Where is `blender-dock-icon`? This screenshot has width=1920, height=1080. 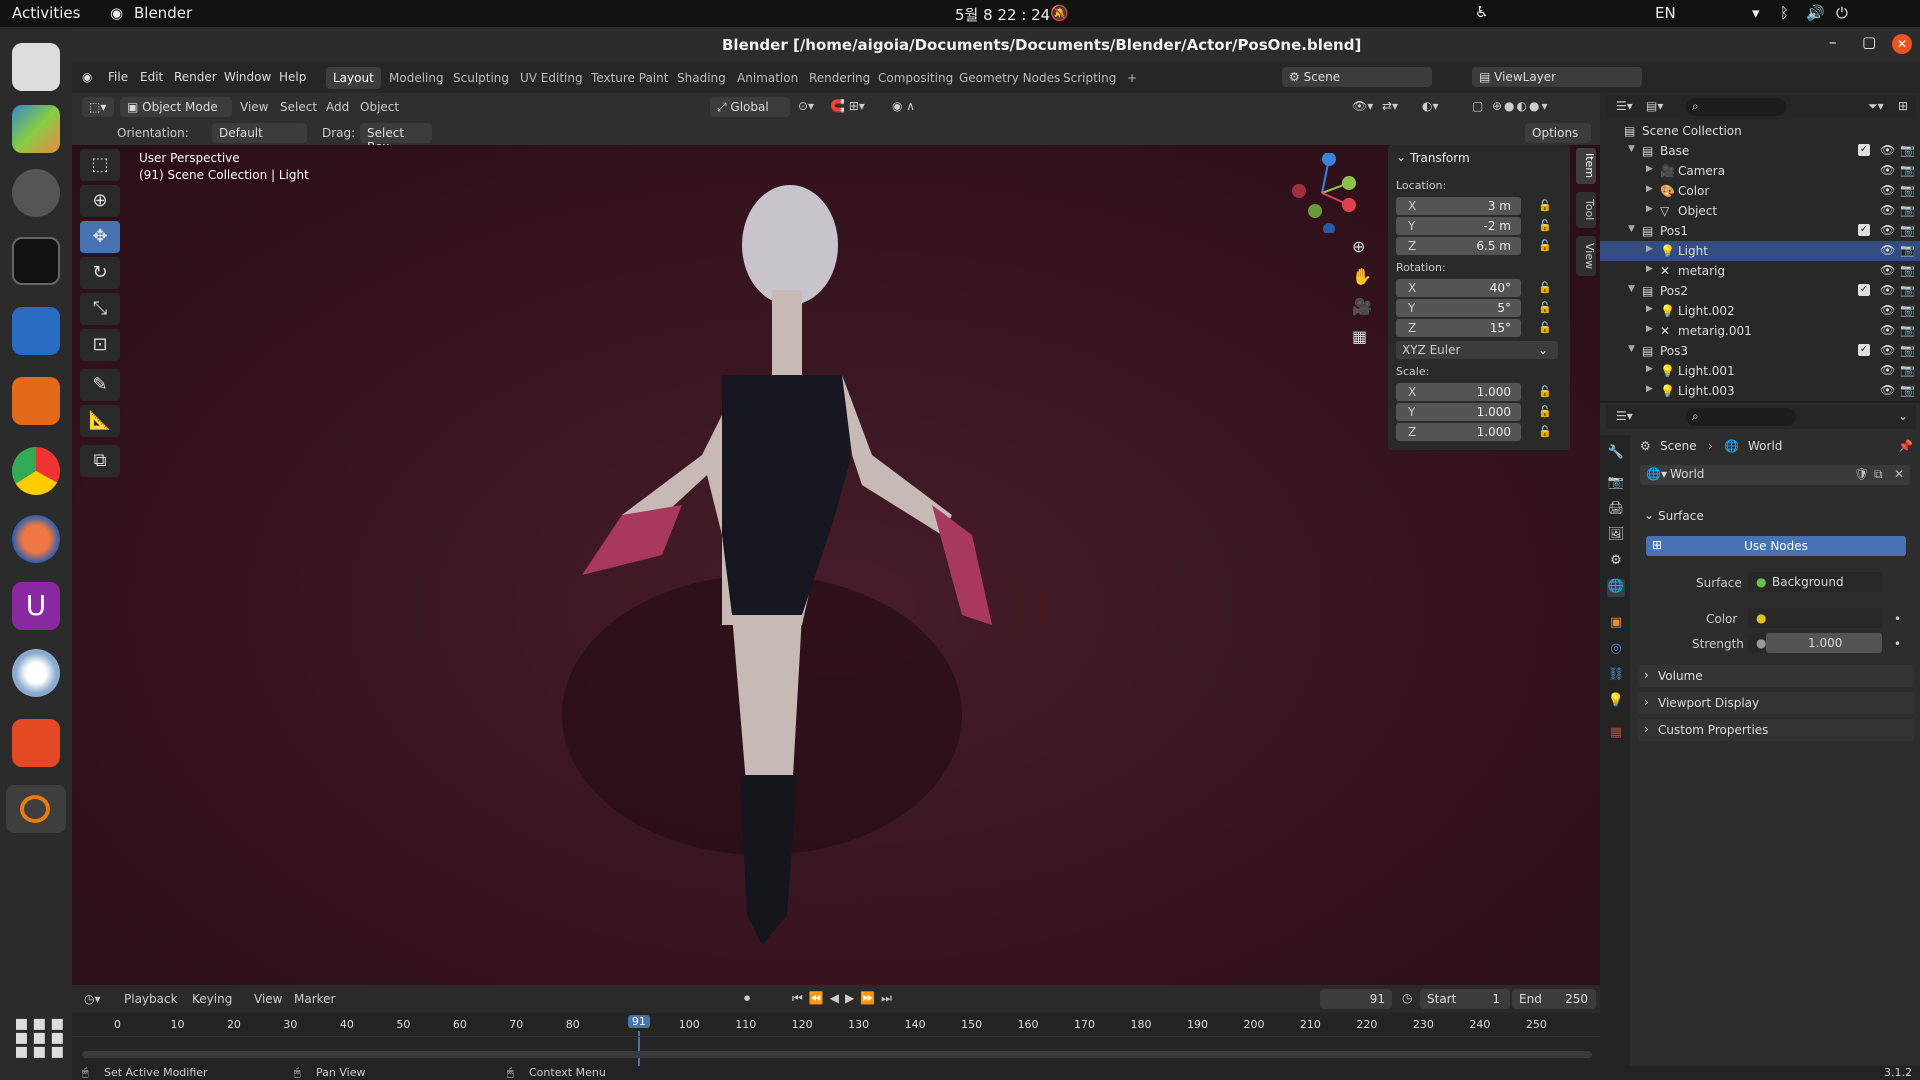
blender-dock-icon is located at coordinates (36, 809).